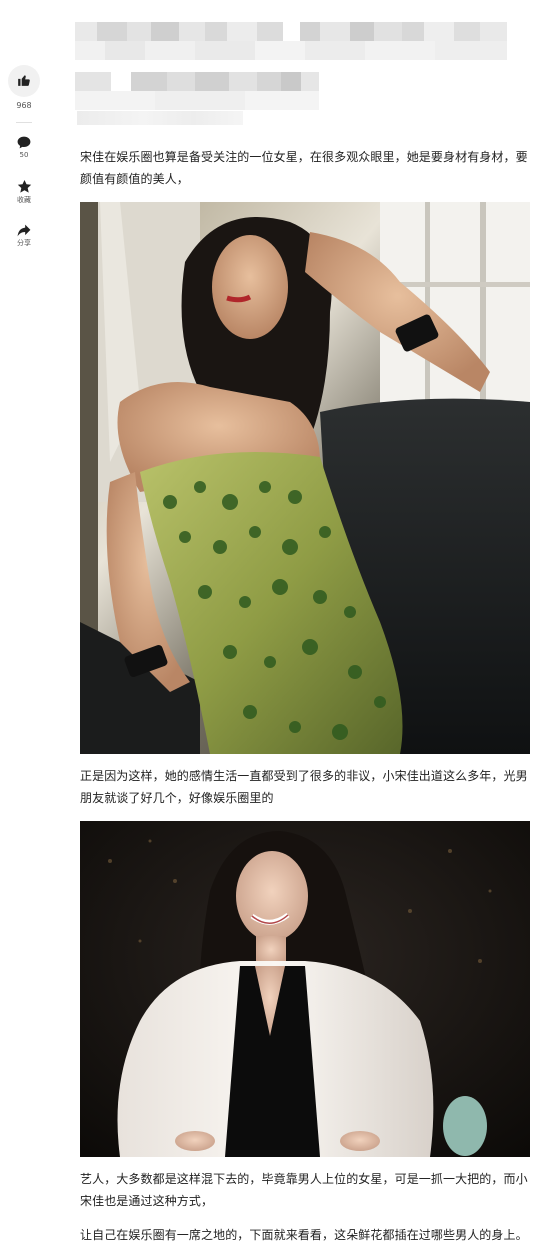 The width and height of the screenshot is (549, 1249). I want to click on thumbs-up-icon, so click(24, 81).